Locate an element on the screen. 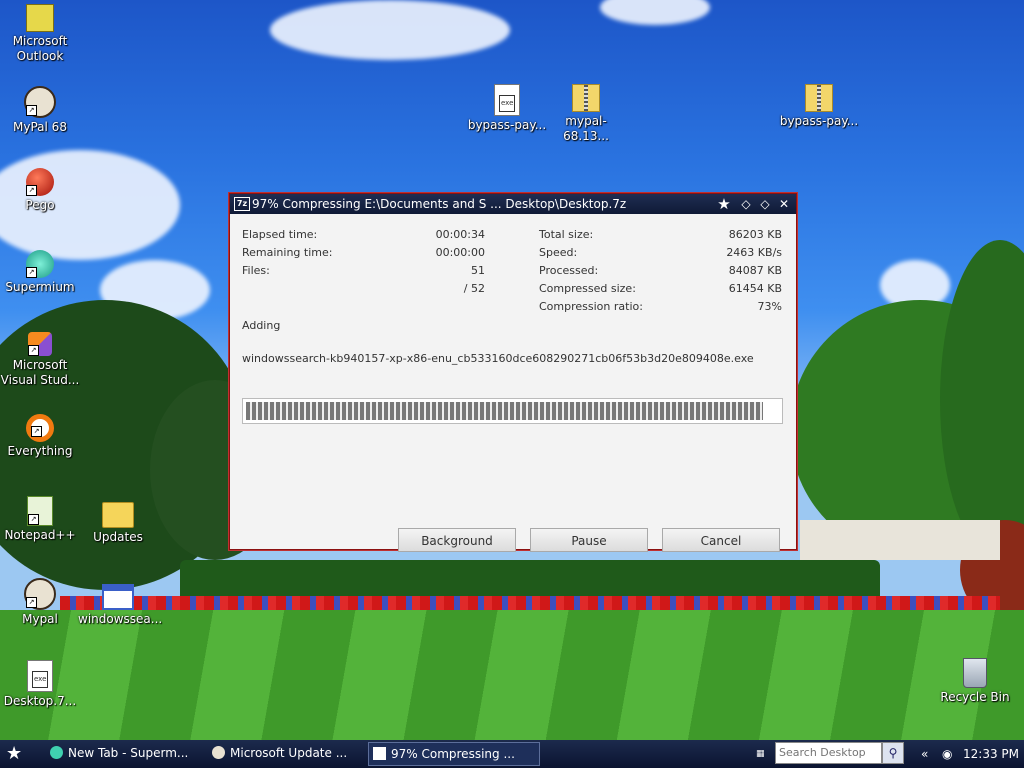 The height and width of the screenshot is (768, 1024). desktop-search-box is located at coordinates (828, 753).